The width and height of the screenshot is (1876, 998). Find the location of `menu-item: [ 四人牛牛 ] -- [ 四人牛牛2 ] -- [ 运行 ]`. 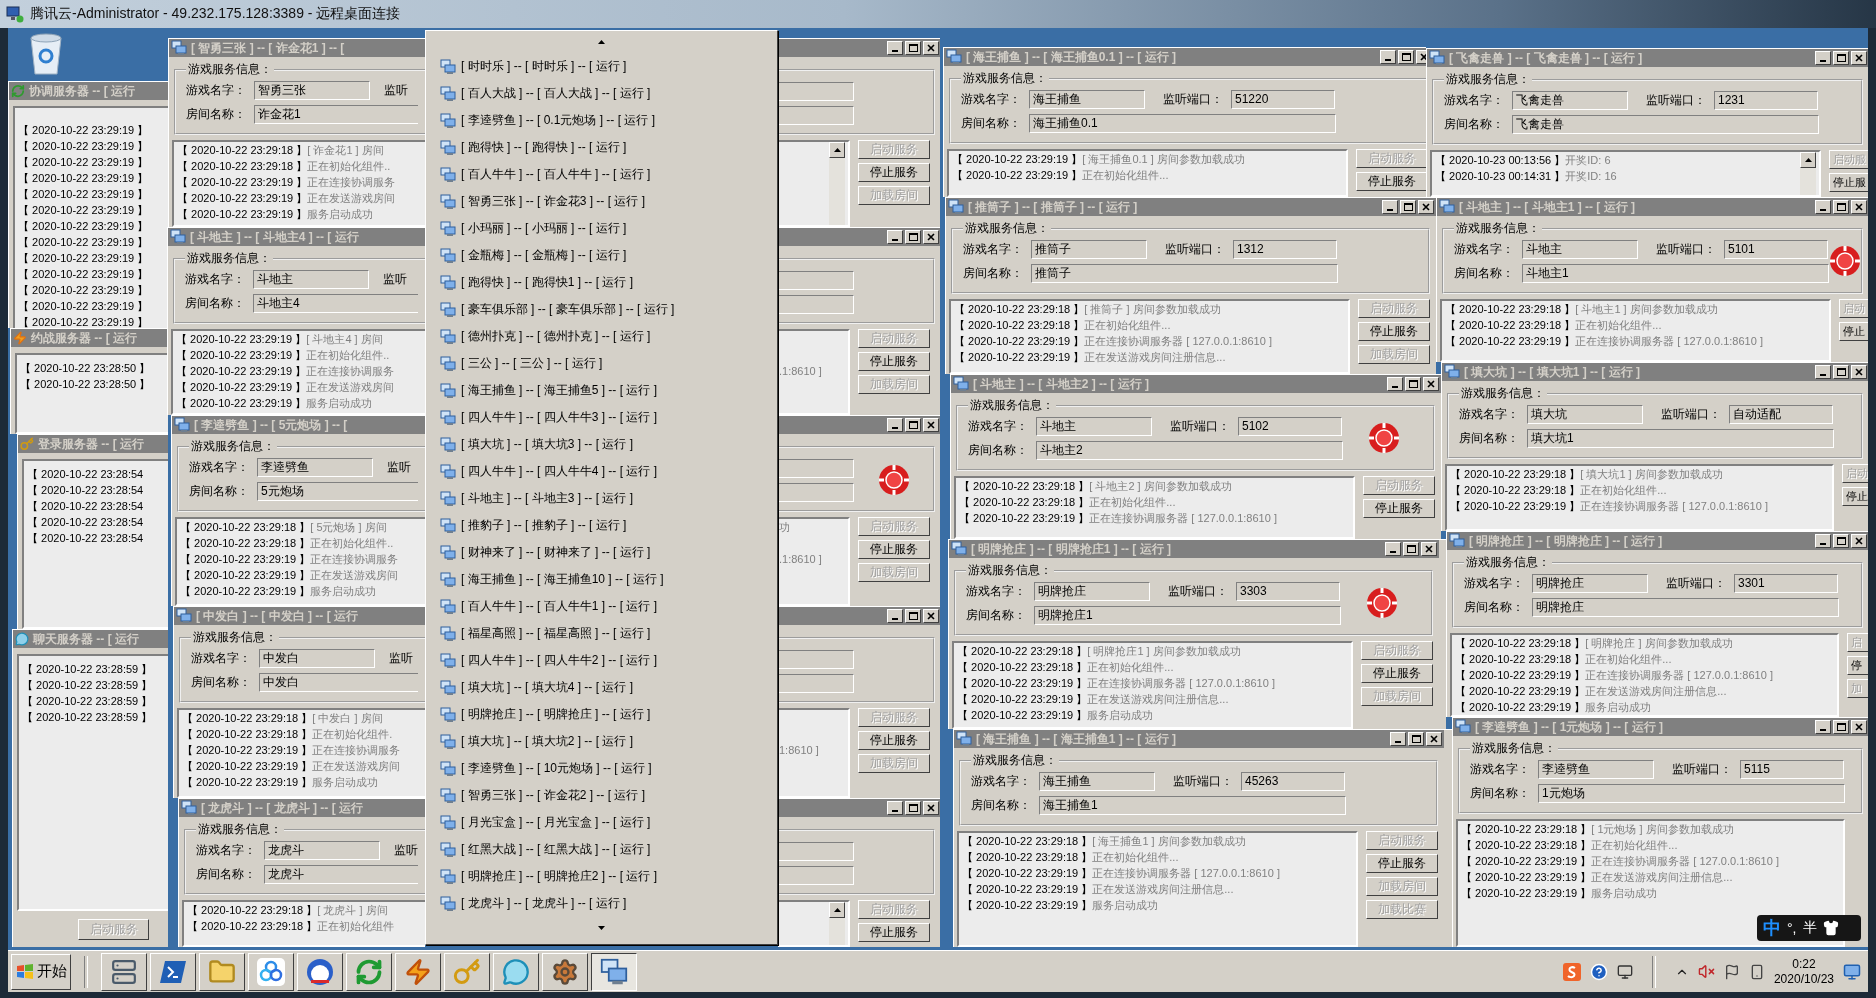

menu-item: [ 四人牛牛 ] -- [ 四人牛牛2 ] -- [ 运行 ] is located at coordinates (601, 660).